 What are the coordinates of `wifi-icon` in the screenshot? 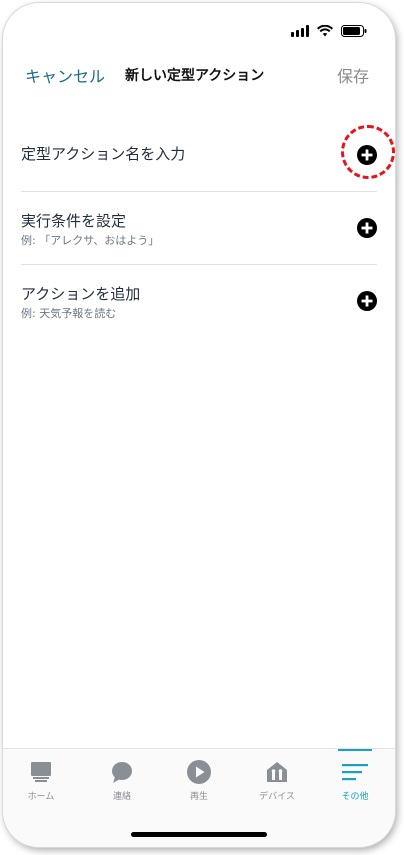 It's located at (325, 31).